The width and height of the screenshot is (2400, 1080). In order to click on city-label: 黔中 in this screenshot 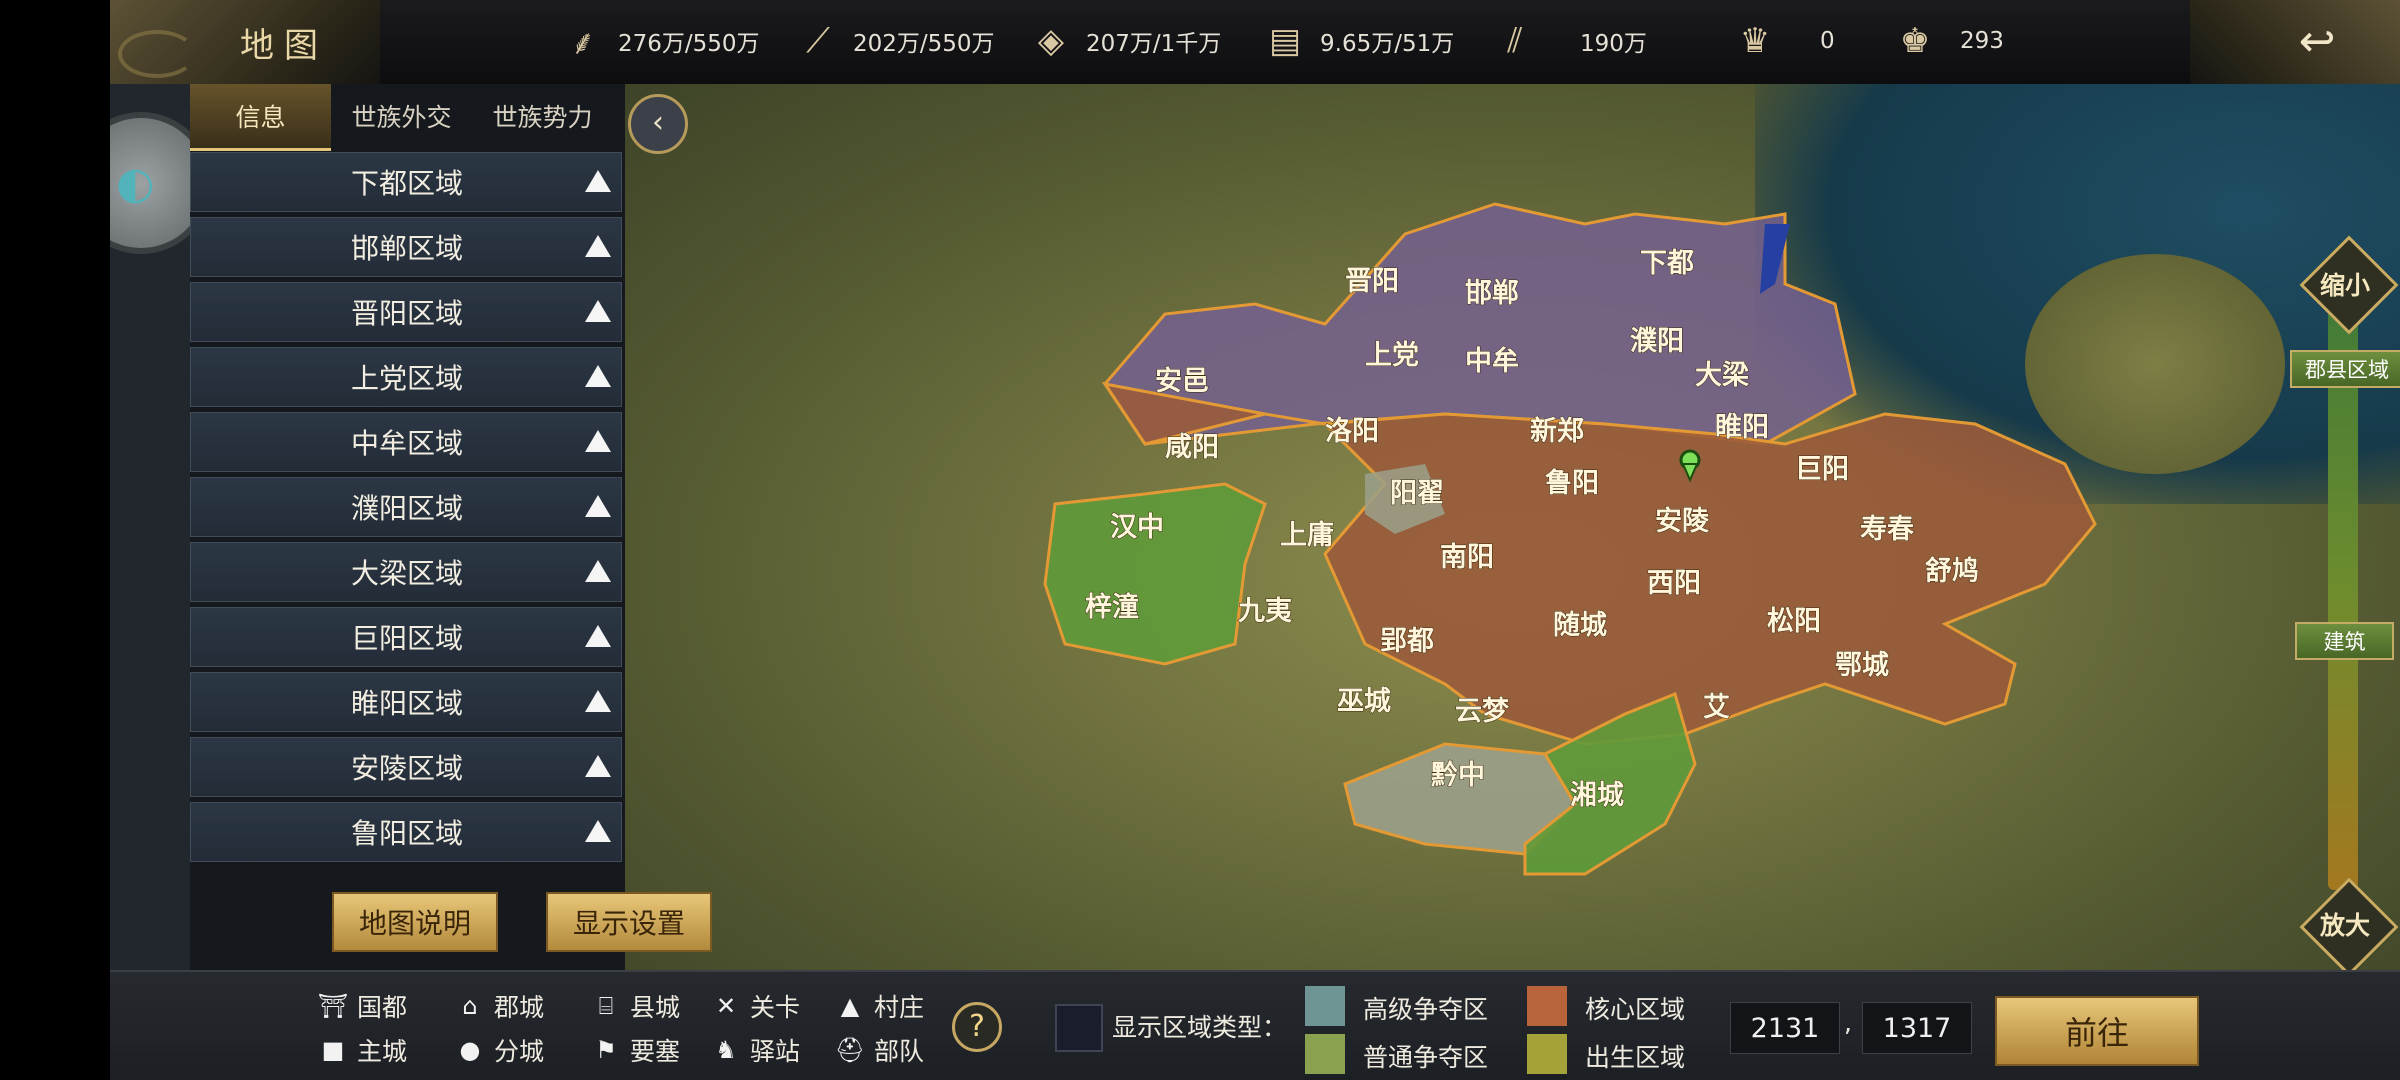, I will do `click(1458, 775)`.